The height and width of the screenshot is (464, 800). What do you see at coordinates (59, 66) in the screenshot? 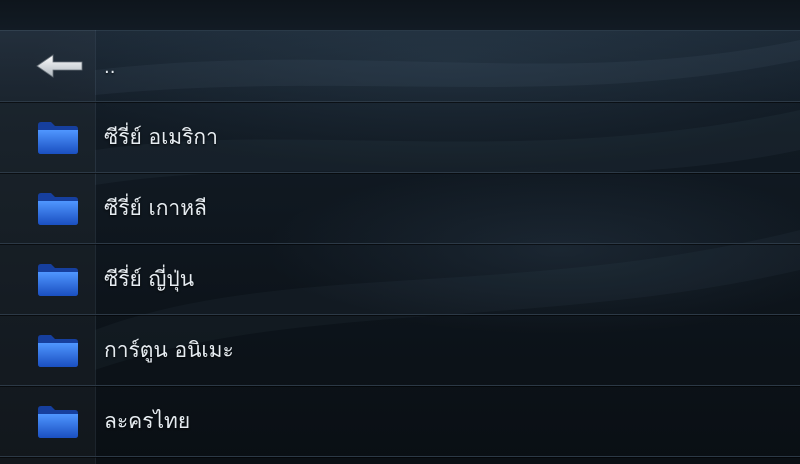
I see `back-arrow-icon` at bounding box center [59, 66].